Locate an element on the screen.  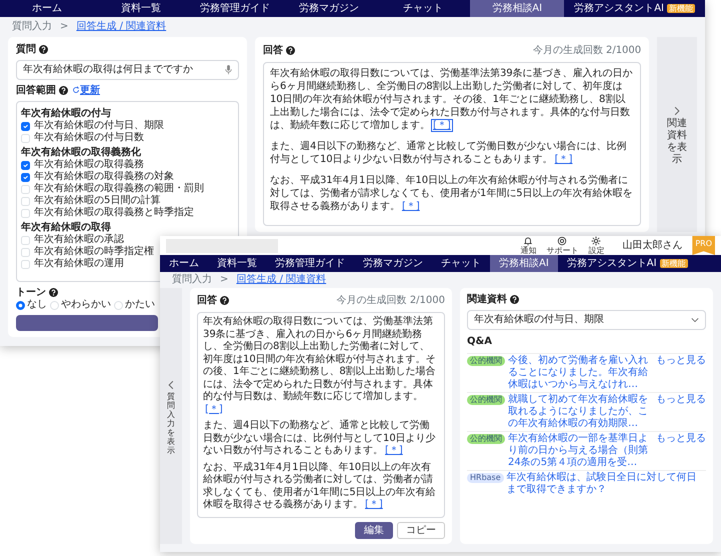
radio-label: やわらかい is located at coordinates (86, 305).